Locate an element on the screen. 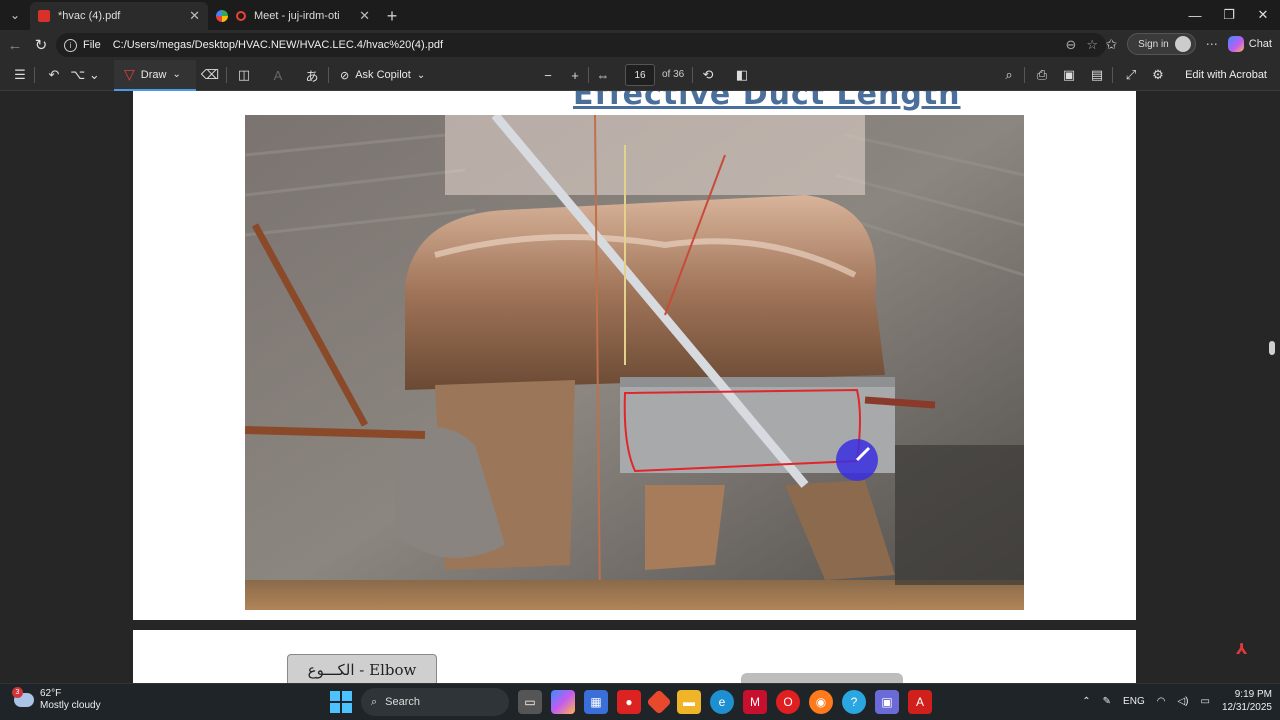 Image resolution: width=1280 pixels, height=720 pixels. clock-time: 9:19 PM is located at coordinates (1253, 694).